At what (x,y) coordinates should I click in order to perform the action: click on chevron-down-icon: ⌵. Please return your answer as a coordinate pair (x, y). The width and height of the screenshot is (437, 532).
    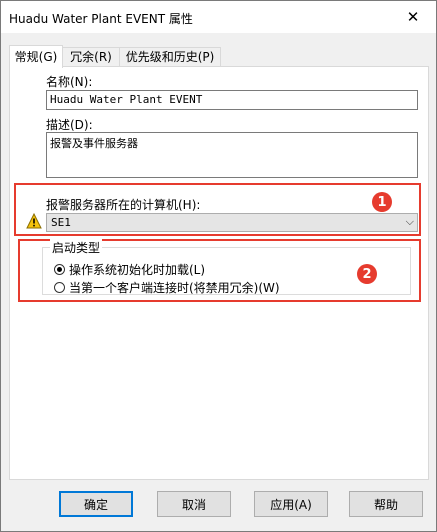
    Looking at the image, I should click on (409, 221).